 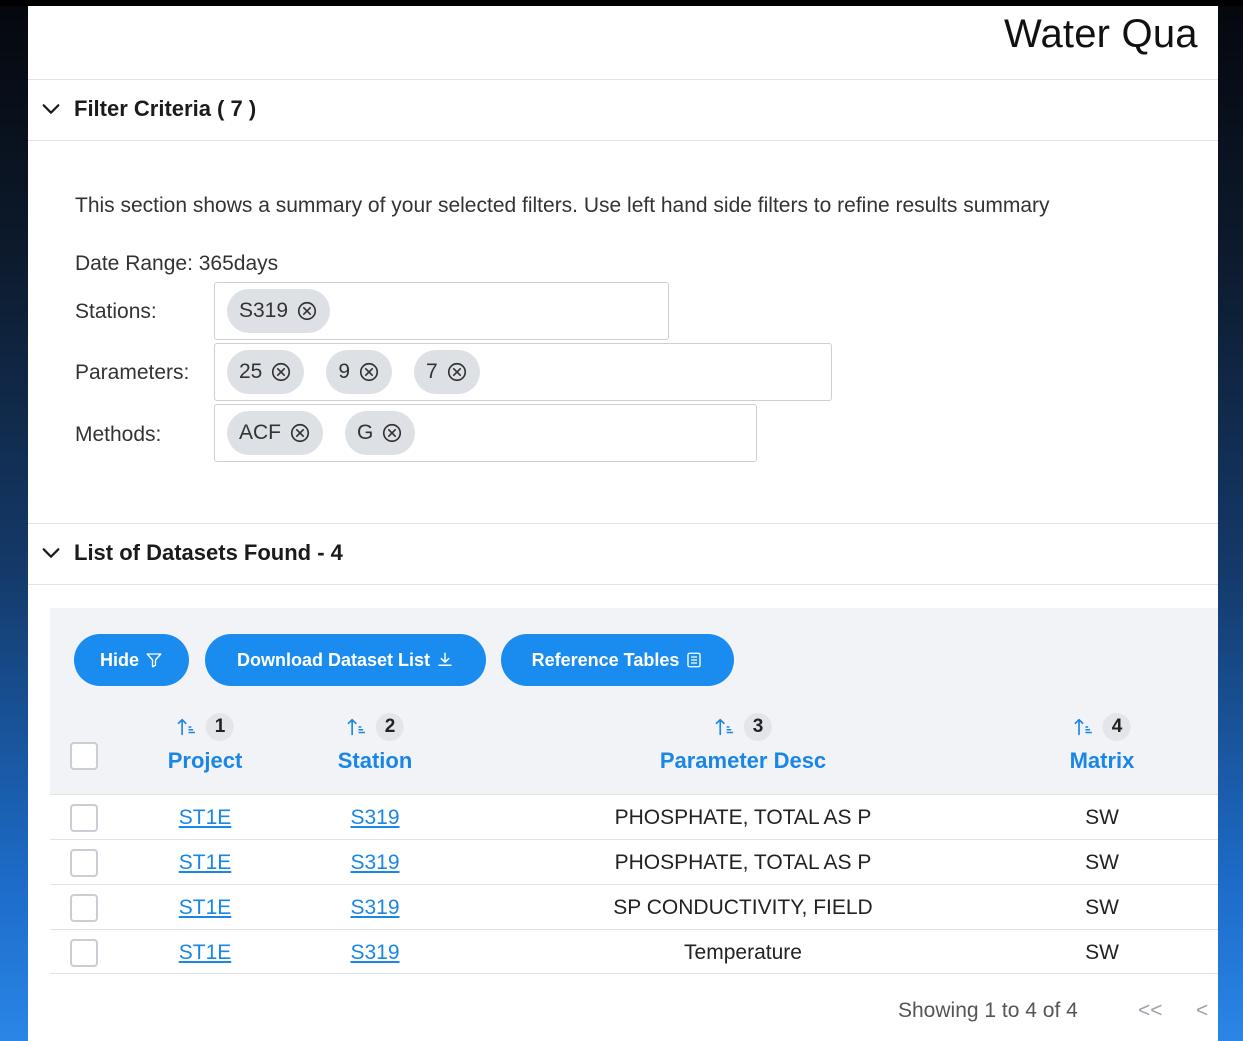 I want to click on table-row: ST1E S319 SP CONDUCTIVITY, FIELD SW, so click(x=634, y=906).